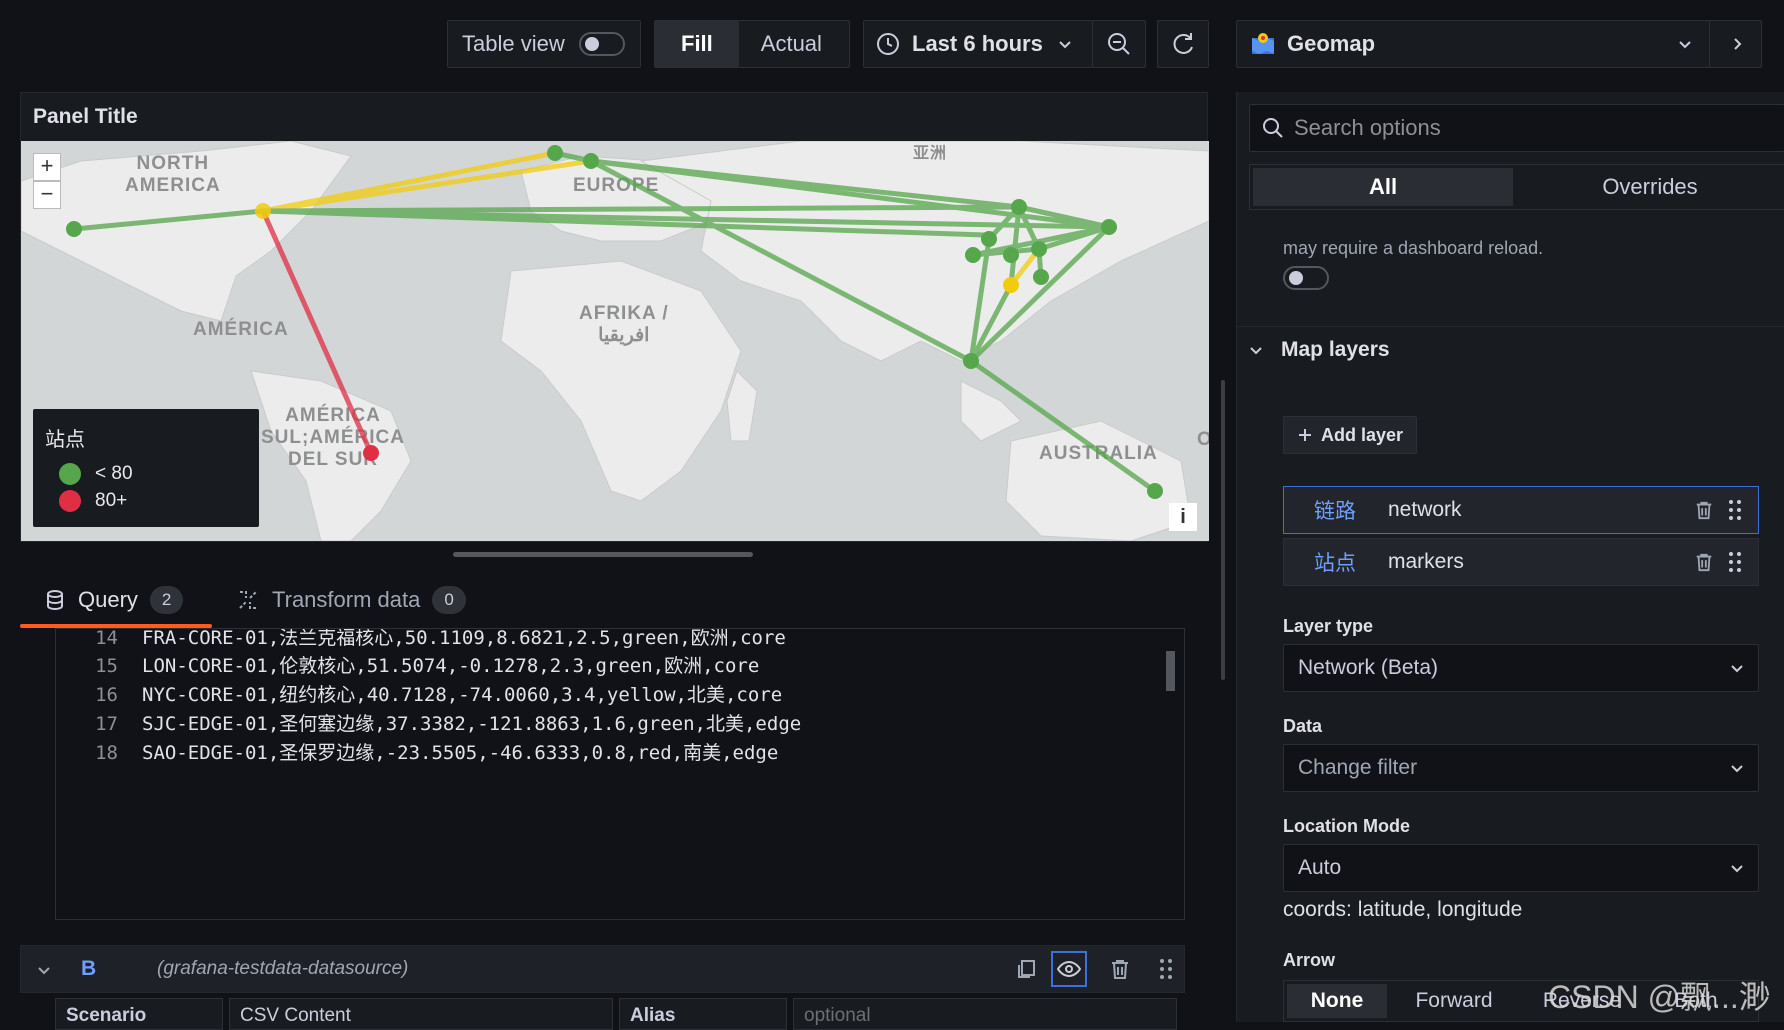 The height and width of the screenshot is (1030, 1784). I want to click on editor-scrollbar, so click(1170, 671).